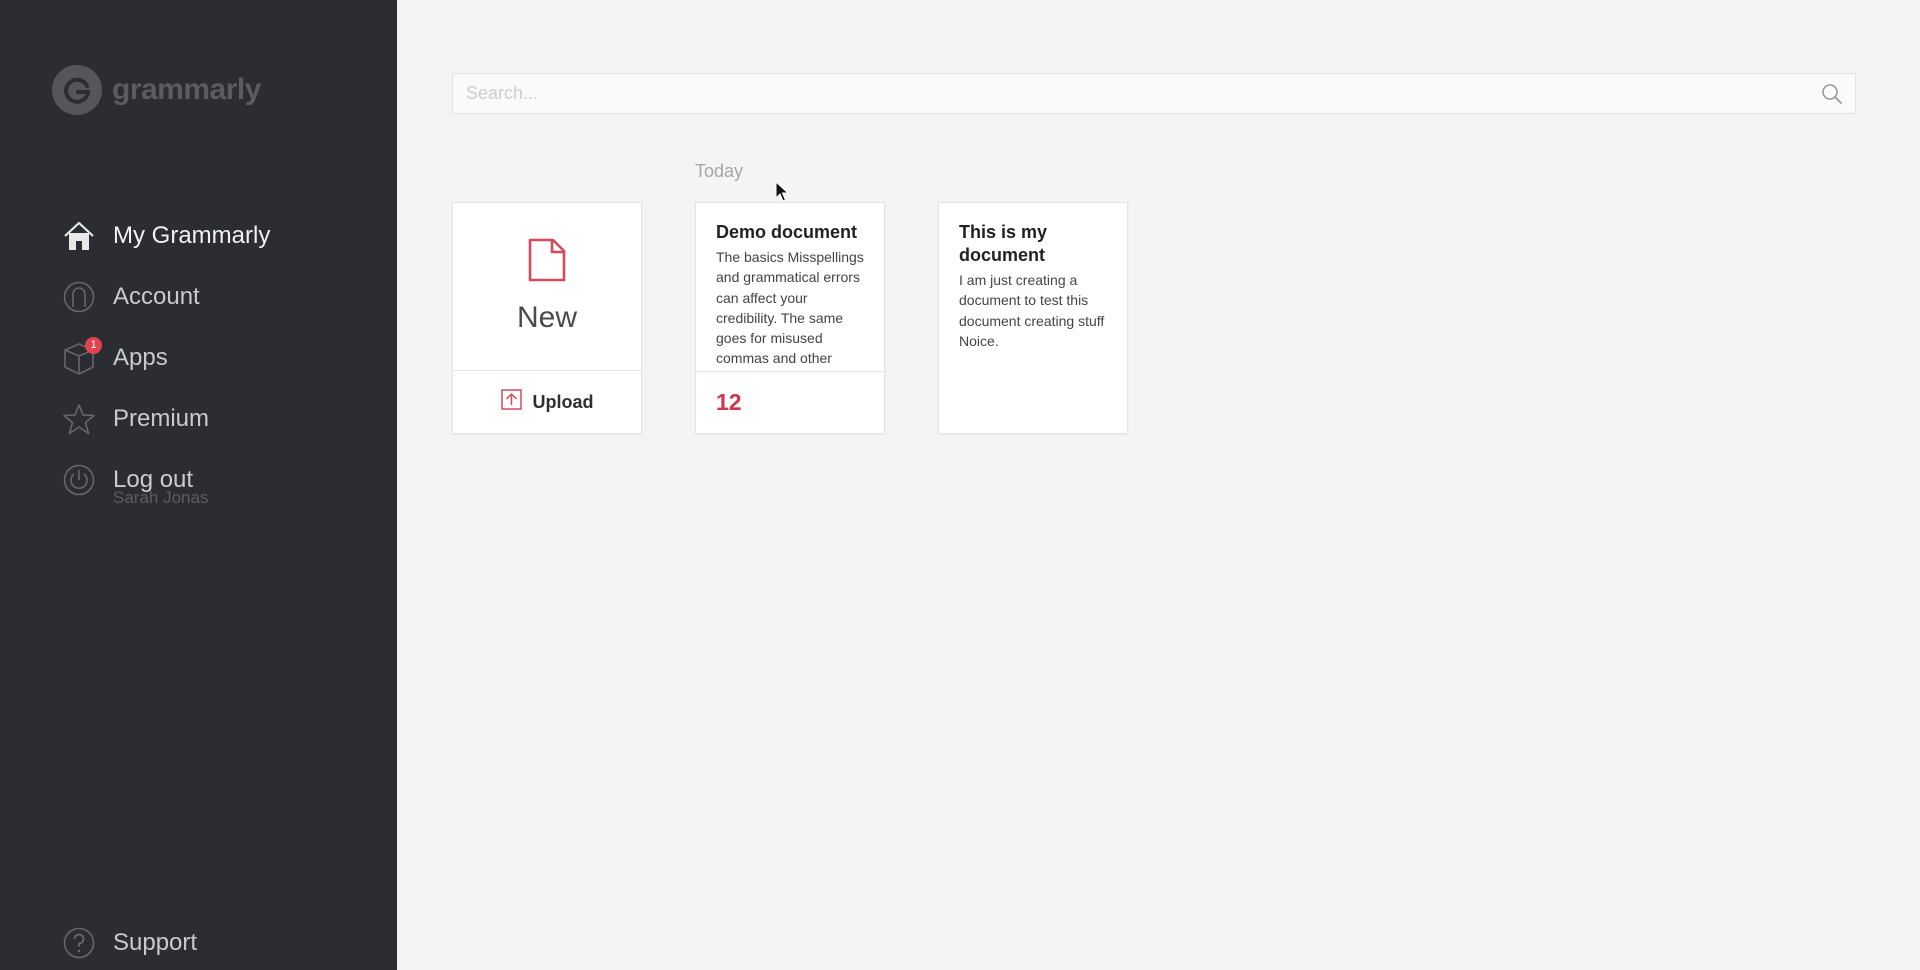  I want to click on sidebar-item-apps: 1 Apps, so click(166, 357).